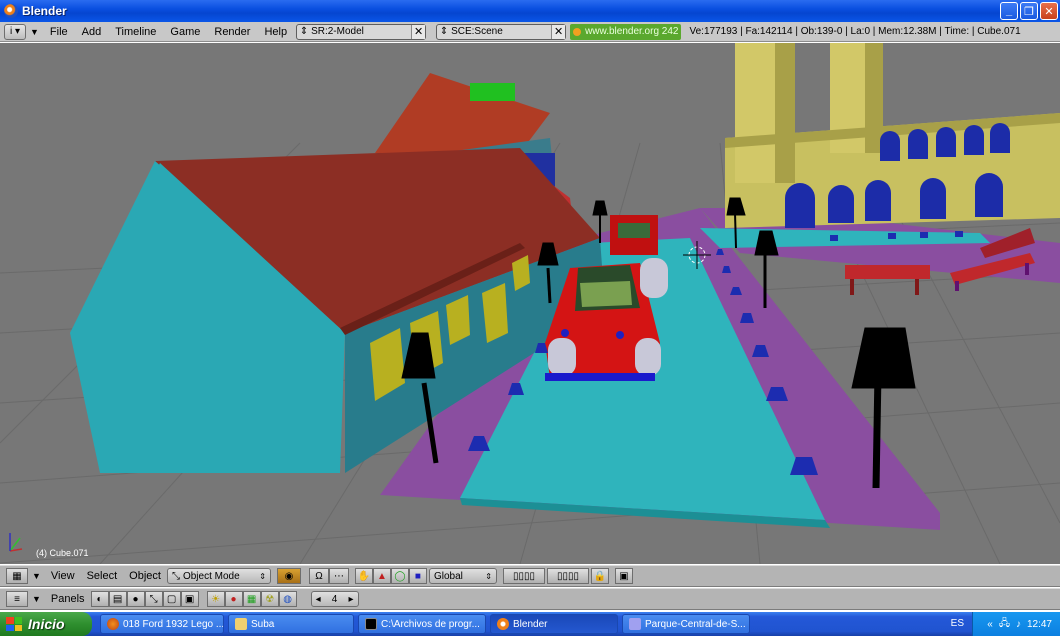  I want to click on blender-org-link: www.blender.org 242, so click(626, 31).